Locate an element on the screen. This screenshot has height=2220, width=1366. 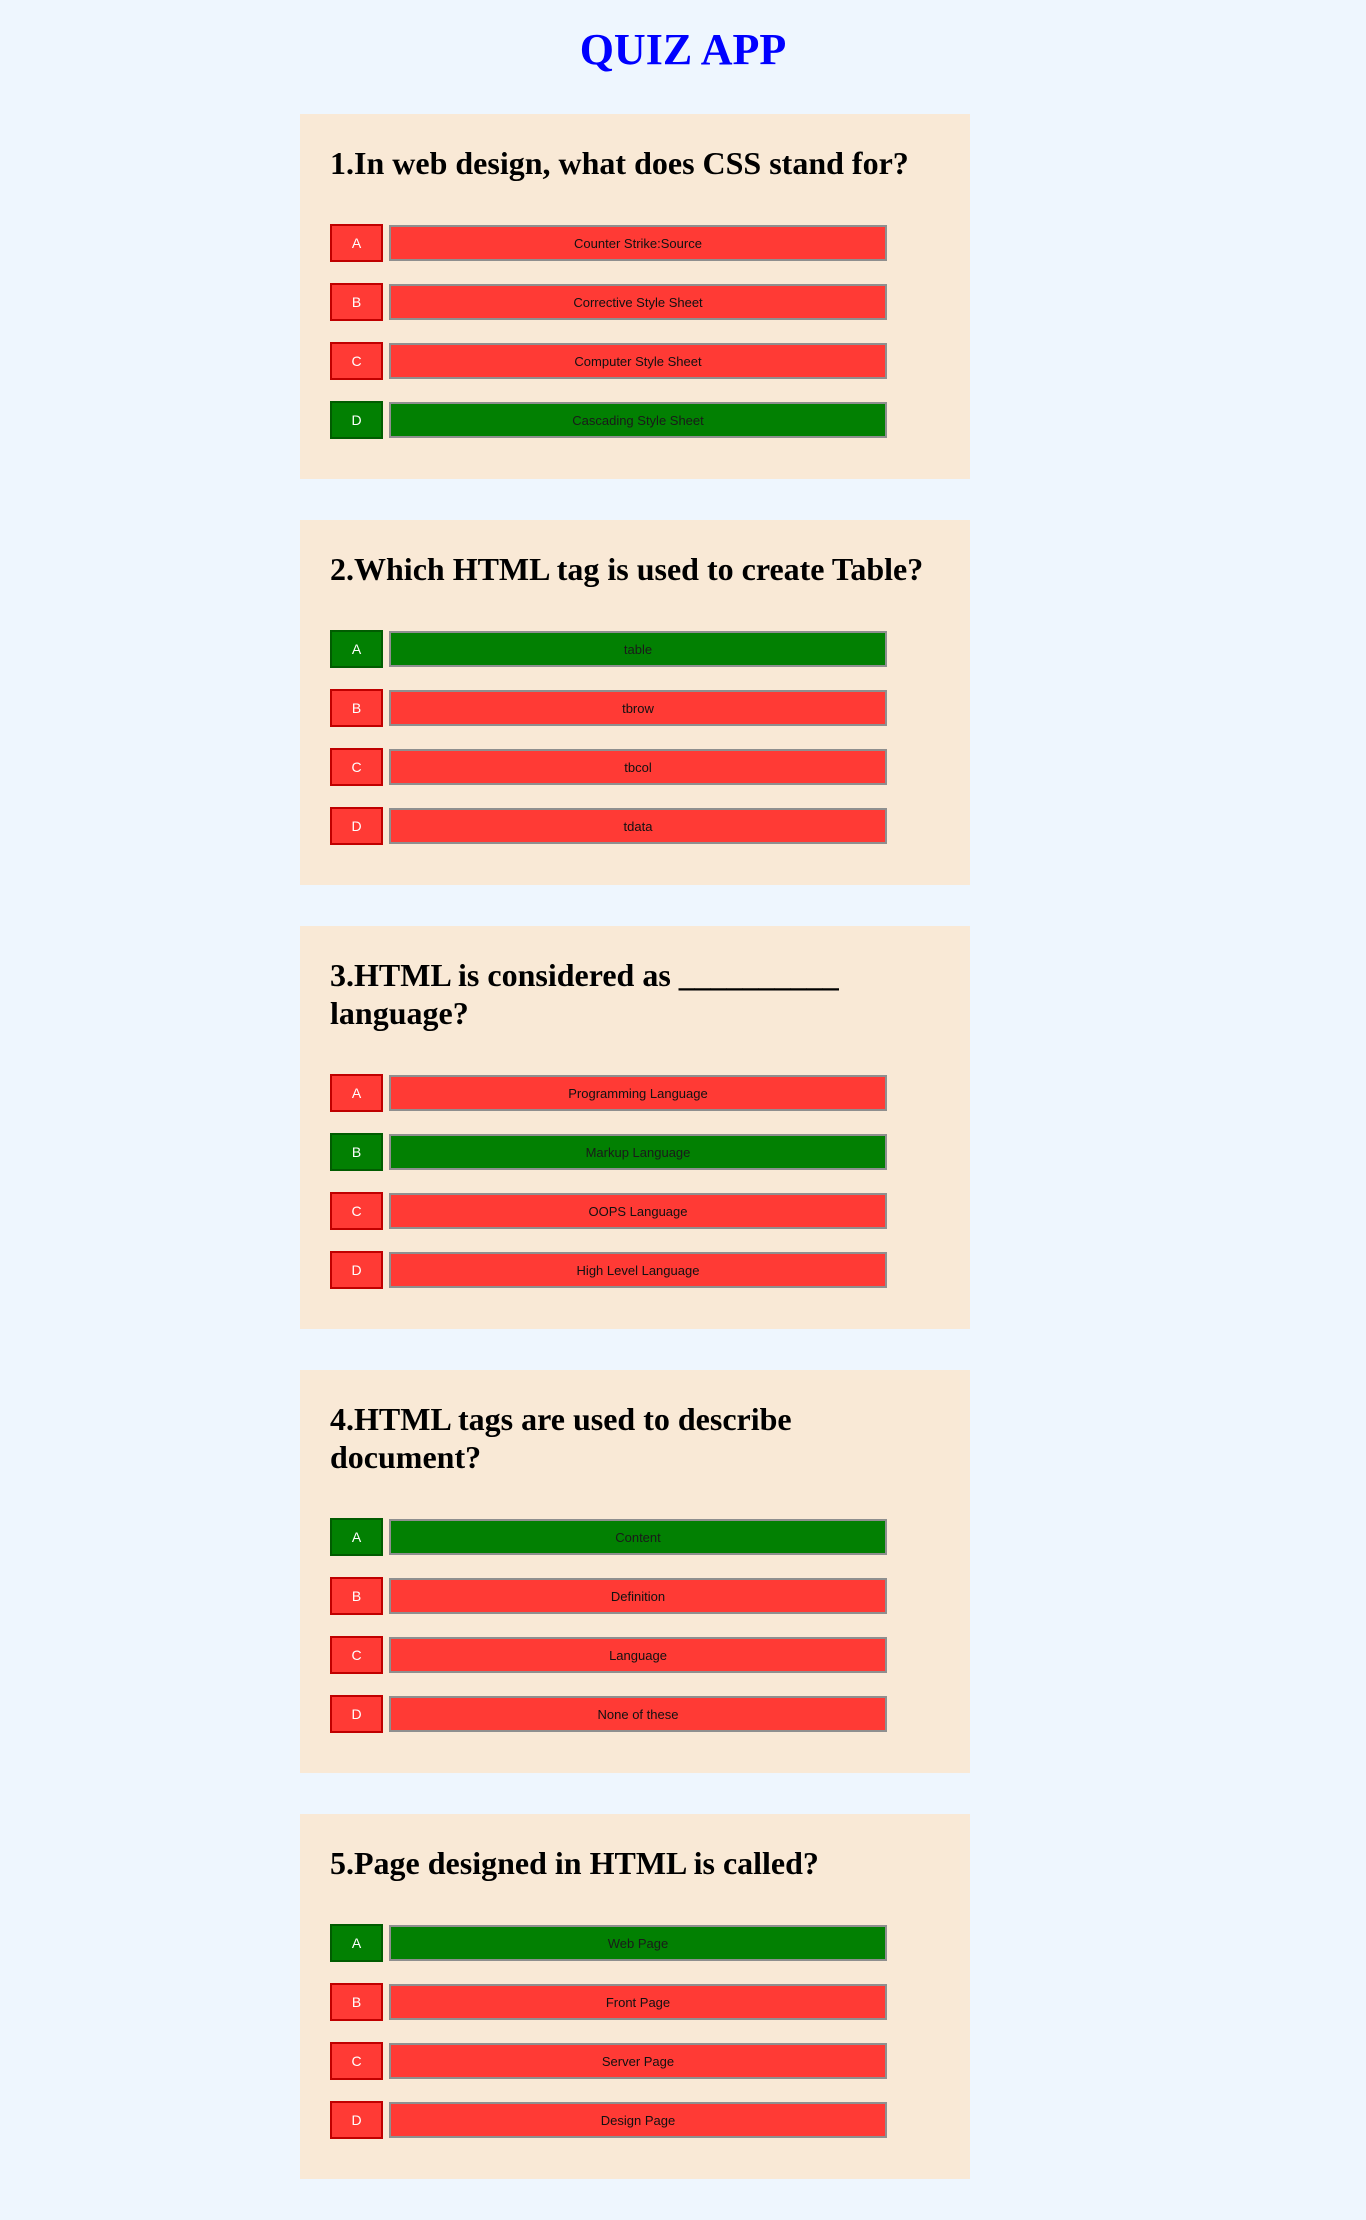
option-button-a: Counter Strike:Source is located at coordinates (638, 243).